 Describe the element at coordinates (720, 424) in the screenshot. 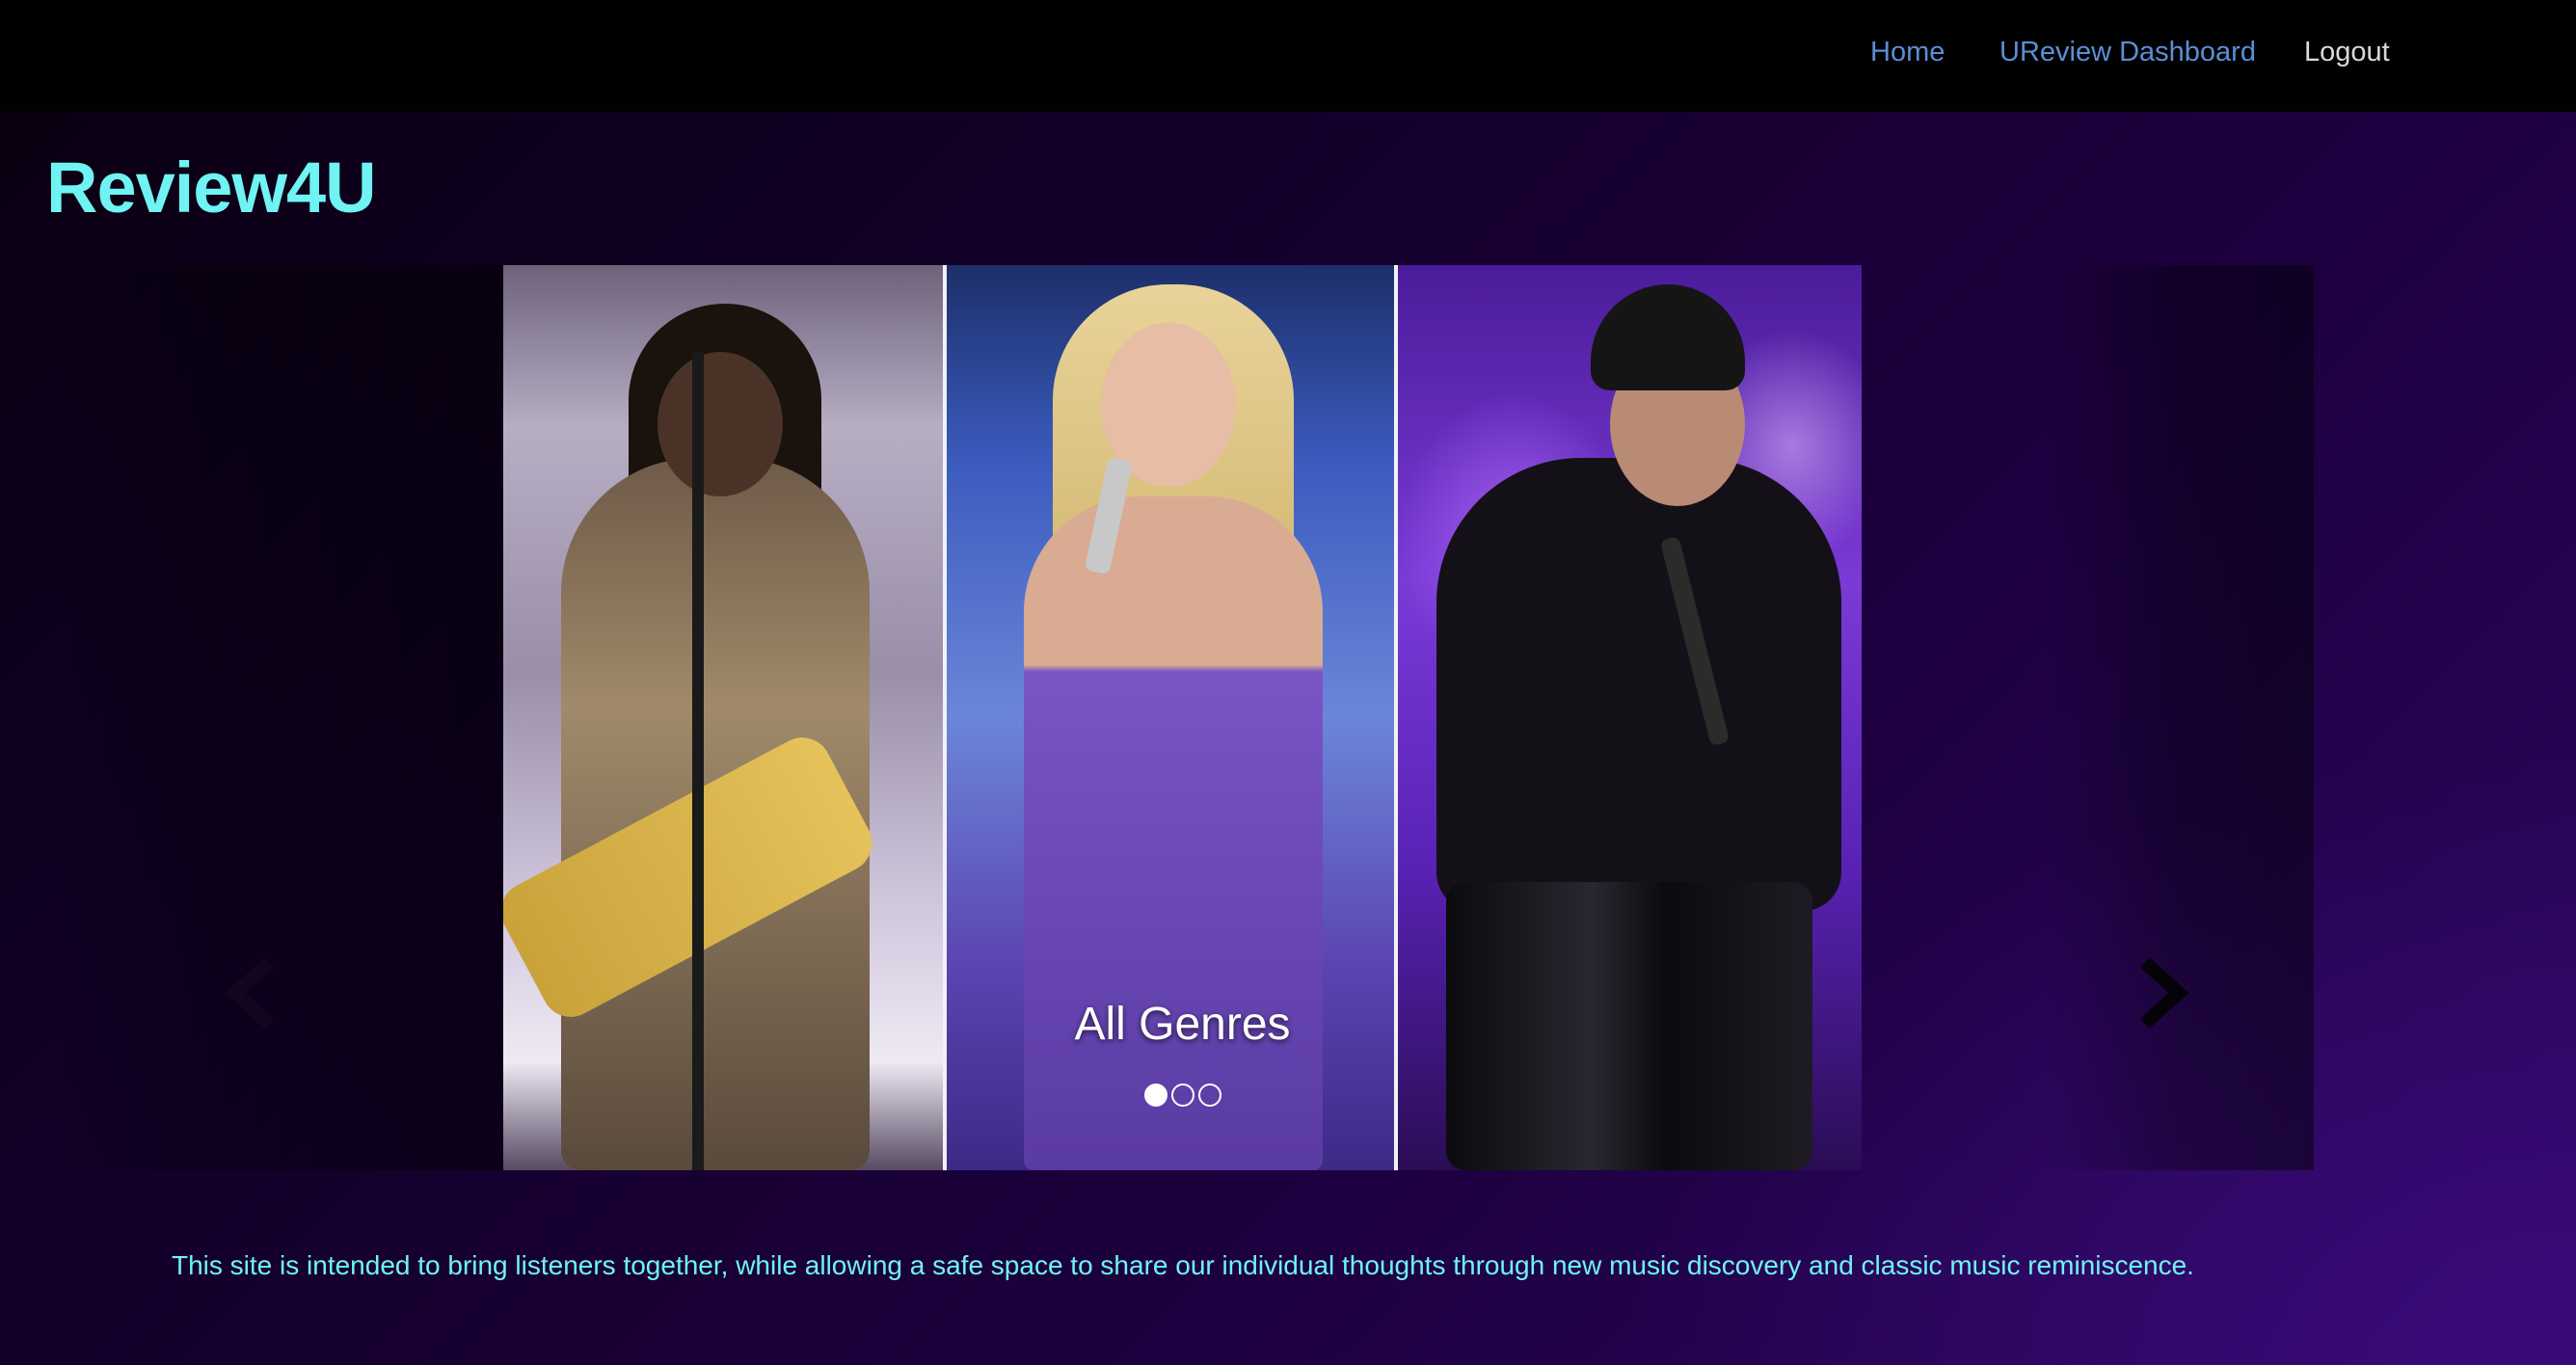

I see `performer-head` at that location.